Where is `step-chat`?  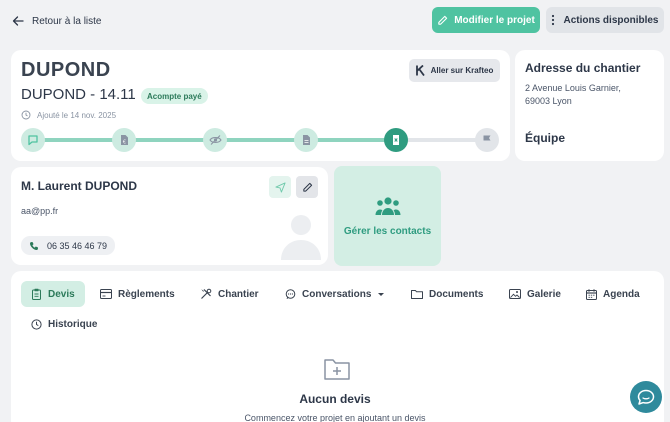 step-chat is located at coordinates (33, 140).